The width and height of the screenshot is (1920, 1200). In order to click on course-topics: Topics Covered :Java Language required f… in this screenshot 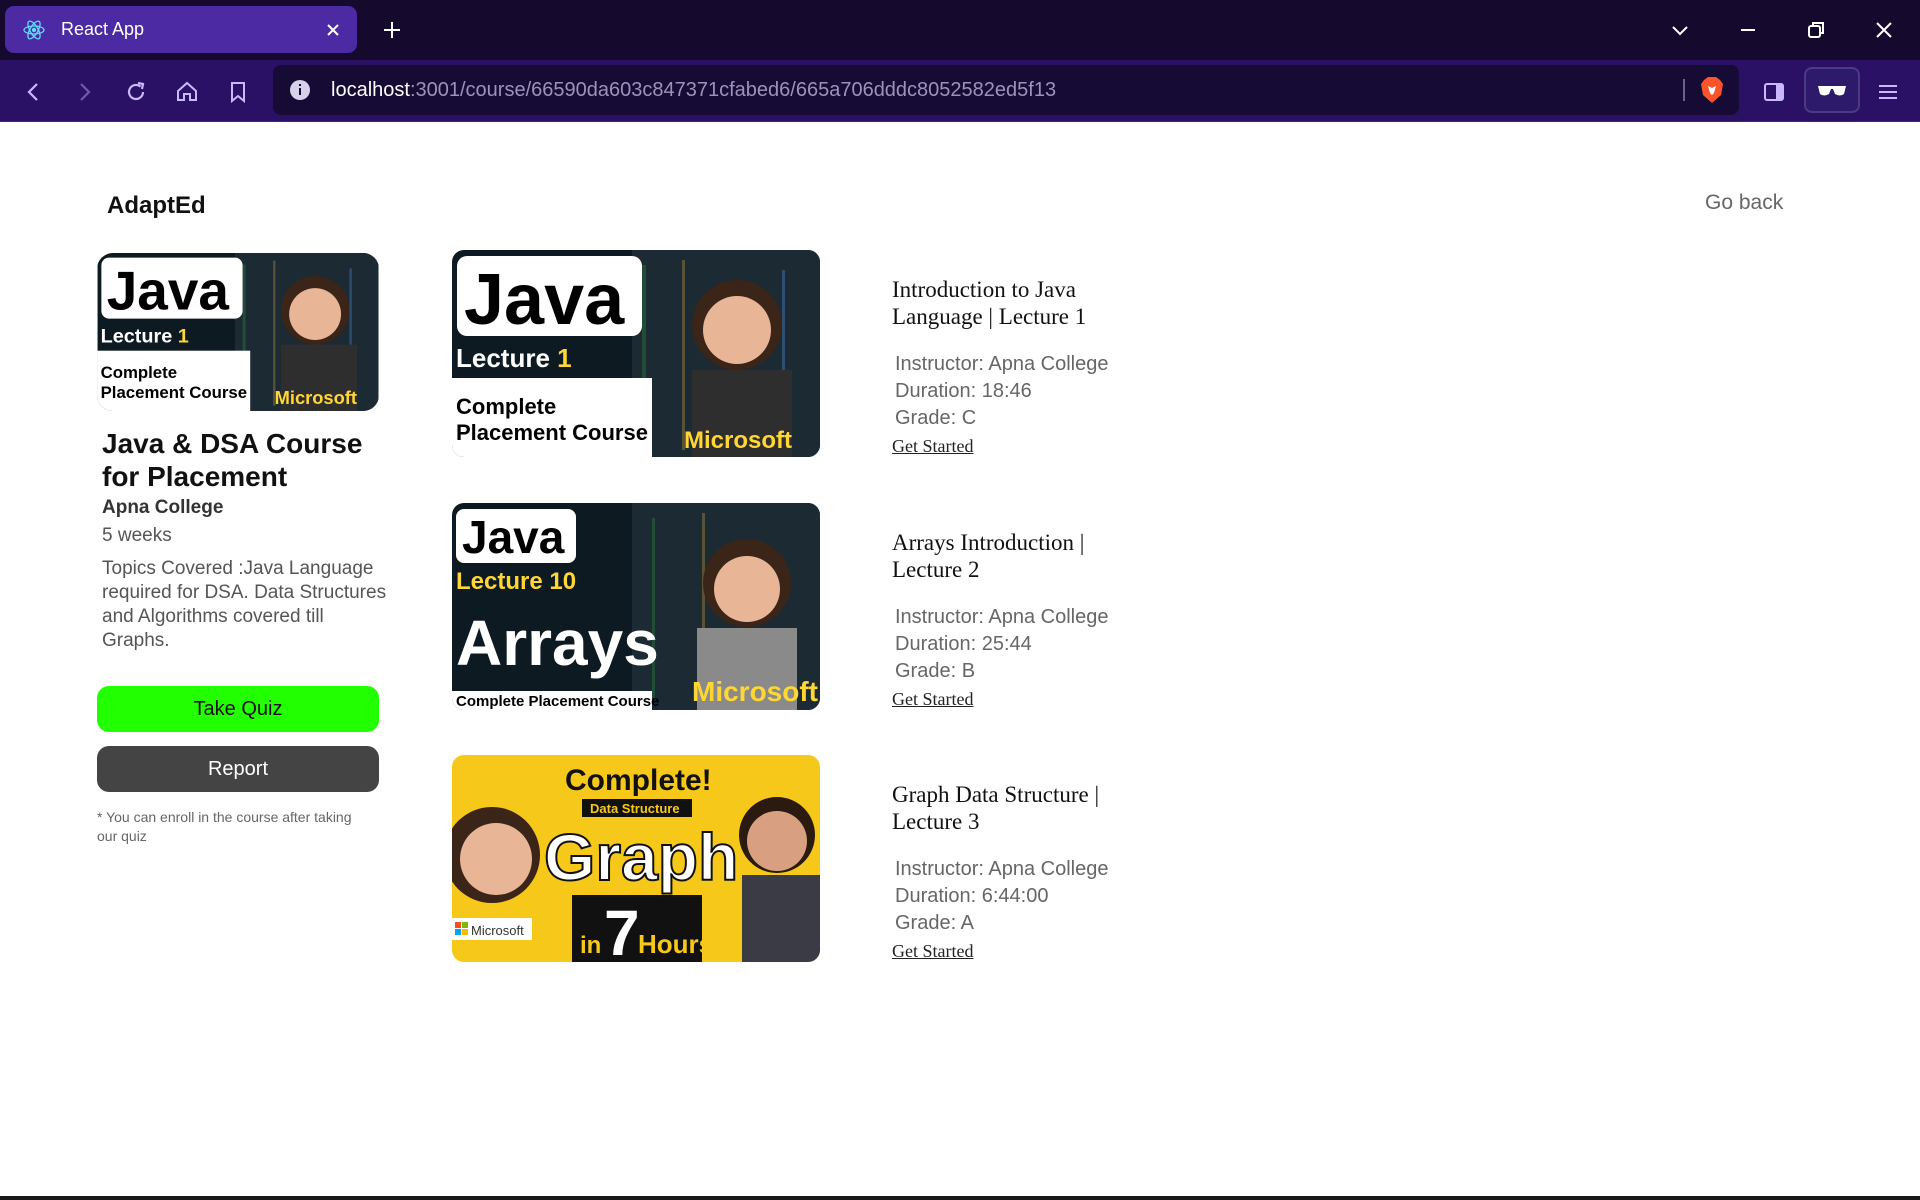, I will do `click(244, 604)`.